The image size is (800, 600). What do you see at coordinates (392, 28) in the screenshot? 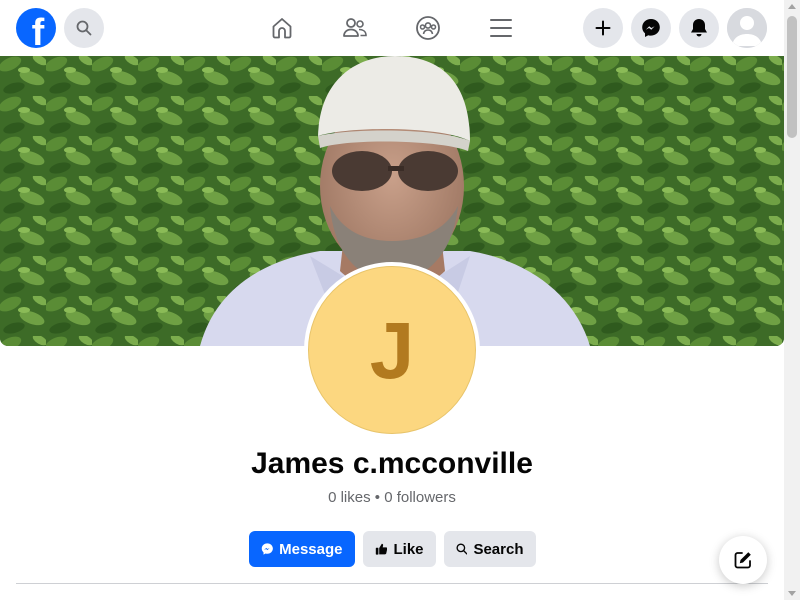
I see `top-navigation-bar: f` at bounding box center [392, 28].